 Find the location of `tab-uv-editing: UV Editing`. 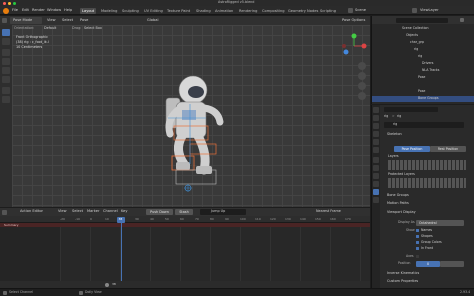

tab-uv-editing: UV Editing is located at coordinates (153, 11).